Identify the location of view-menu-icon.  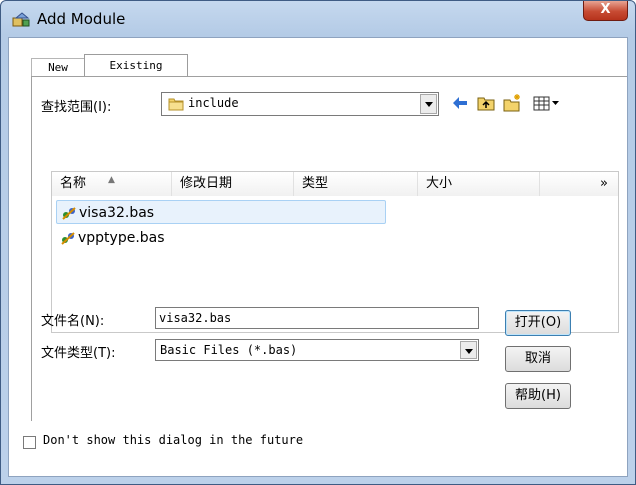
(546, 103).